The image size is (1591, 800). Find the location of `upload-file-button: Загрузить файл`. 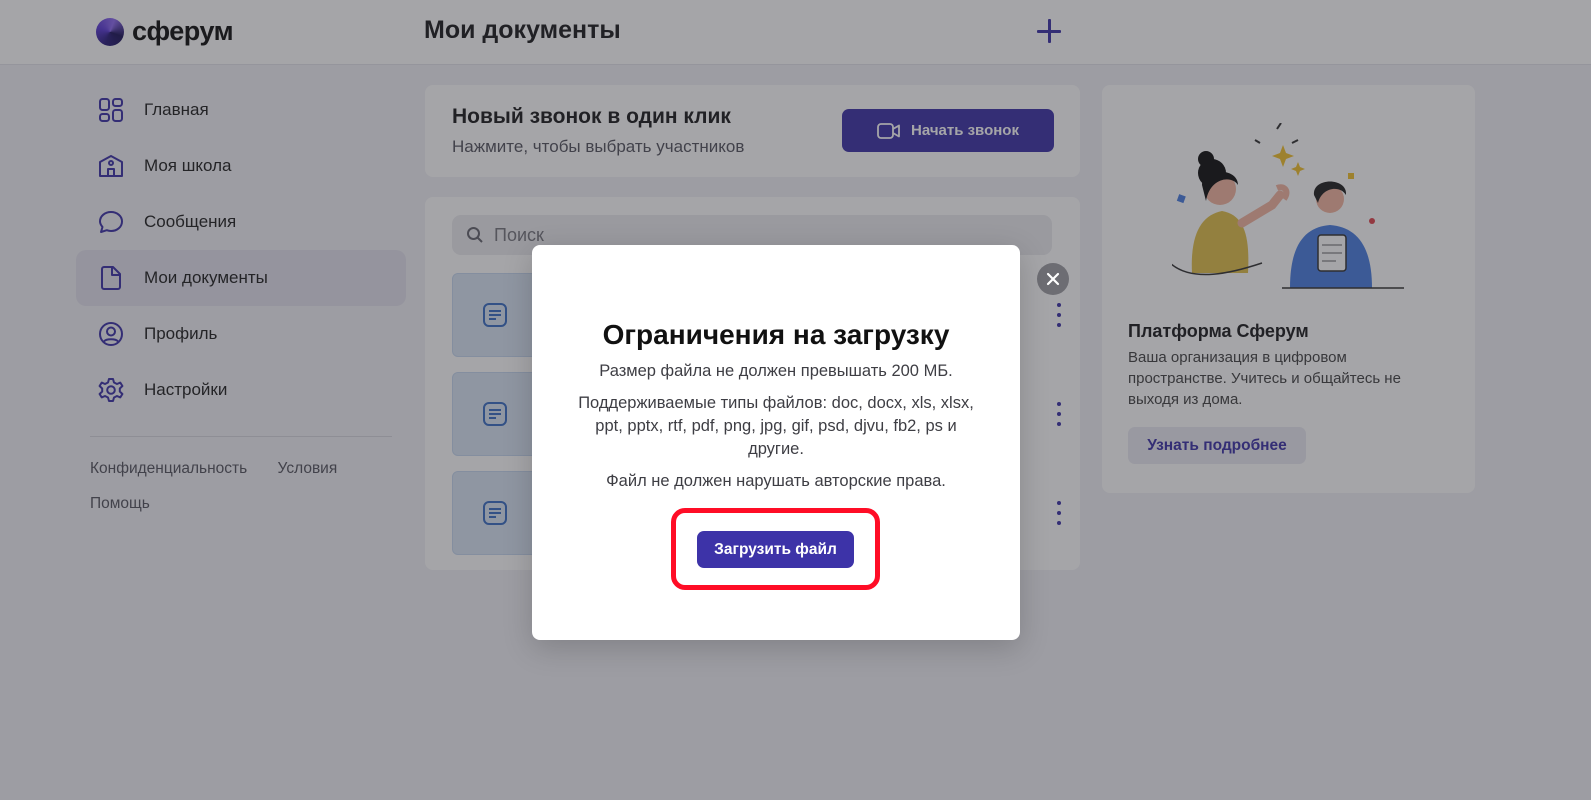

upload-file-button: Загрузить файл is located at coordinates (775, 549).